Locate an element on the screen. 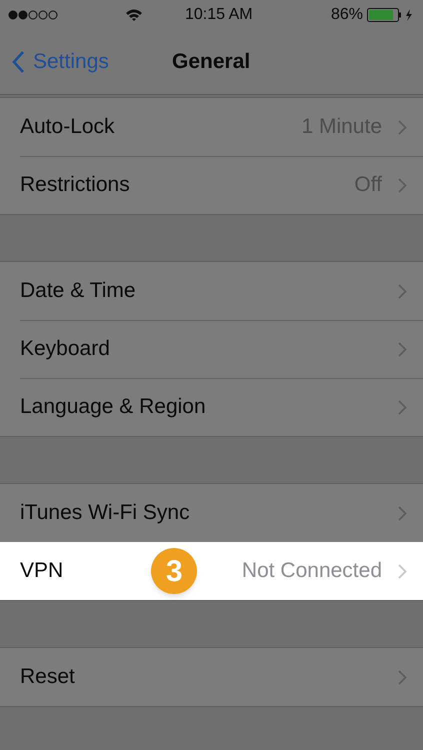 The image size is (423, 750). row-label: Reset is located at coordinates (47, 677).